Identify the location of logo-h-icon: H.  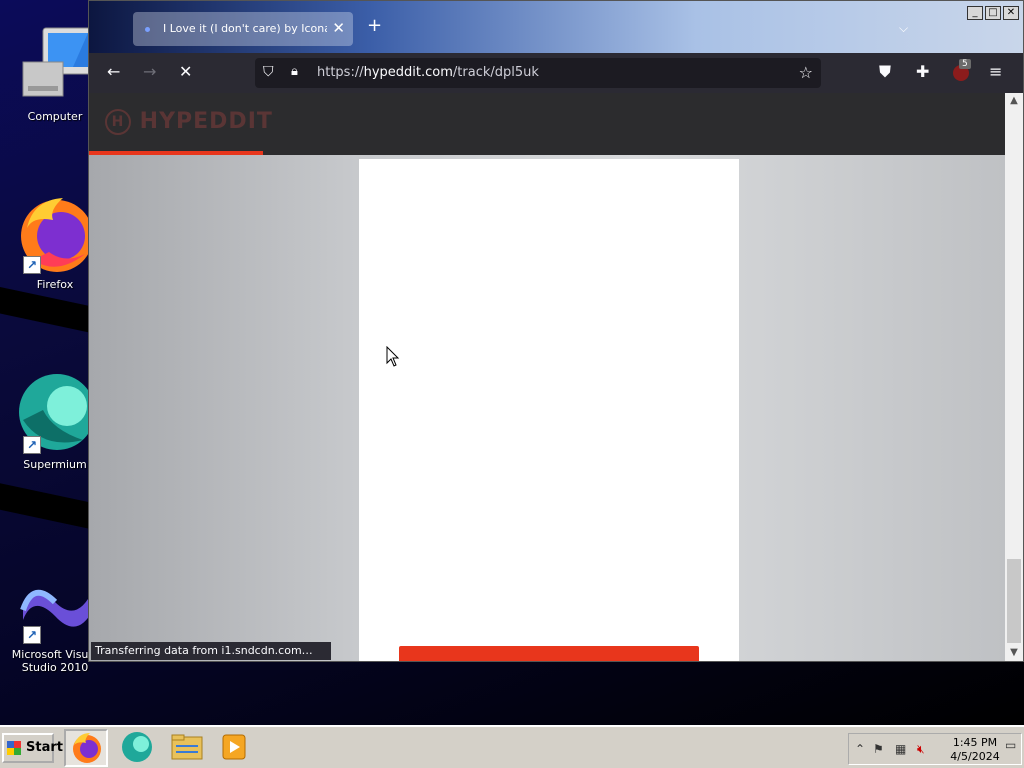
(118, 122).